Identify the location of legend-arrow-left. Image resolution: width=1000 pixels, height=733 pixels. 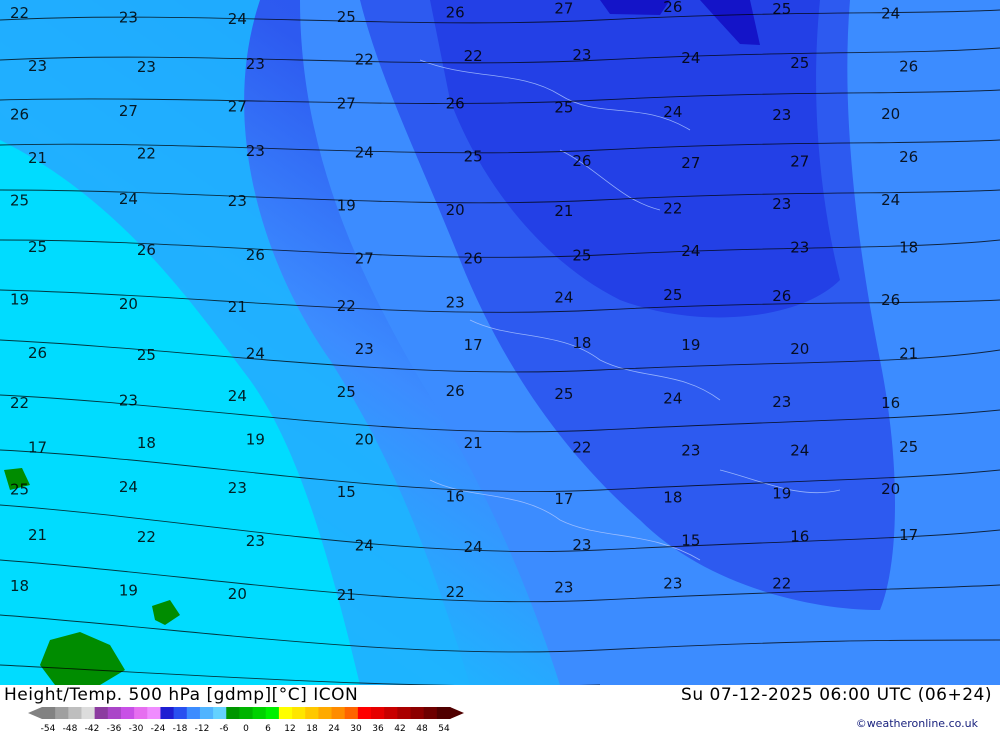
(35, 713).